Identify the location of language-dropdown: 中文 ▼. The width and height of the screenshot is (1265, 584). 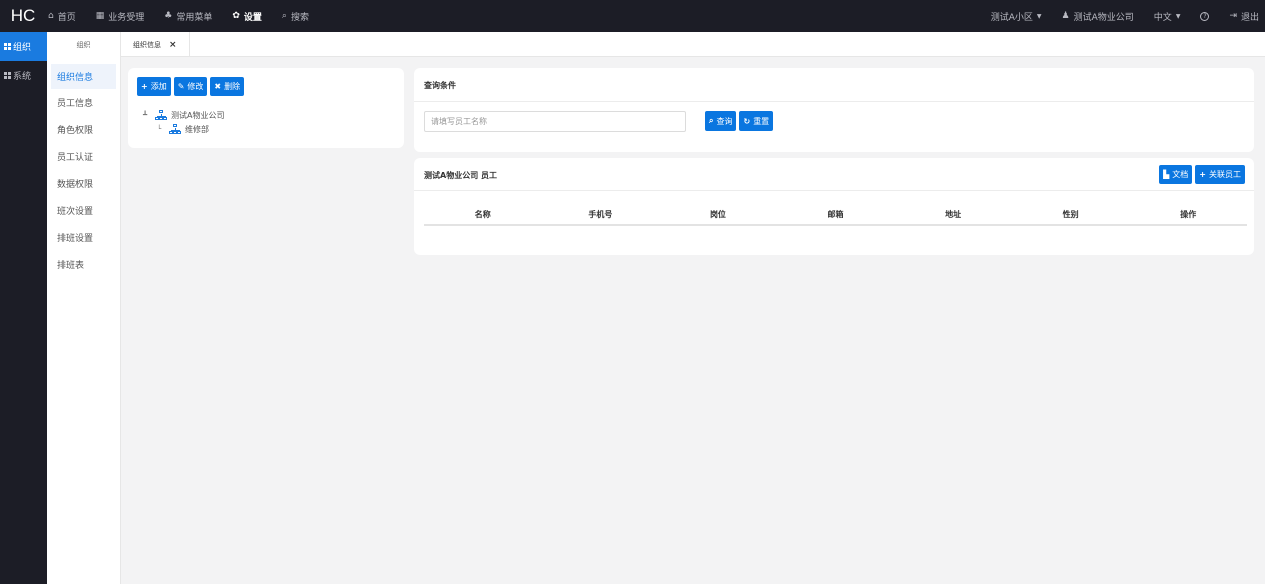
(1167, 16).